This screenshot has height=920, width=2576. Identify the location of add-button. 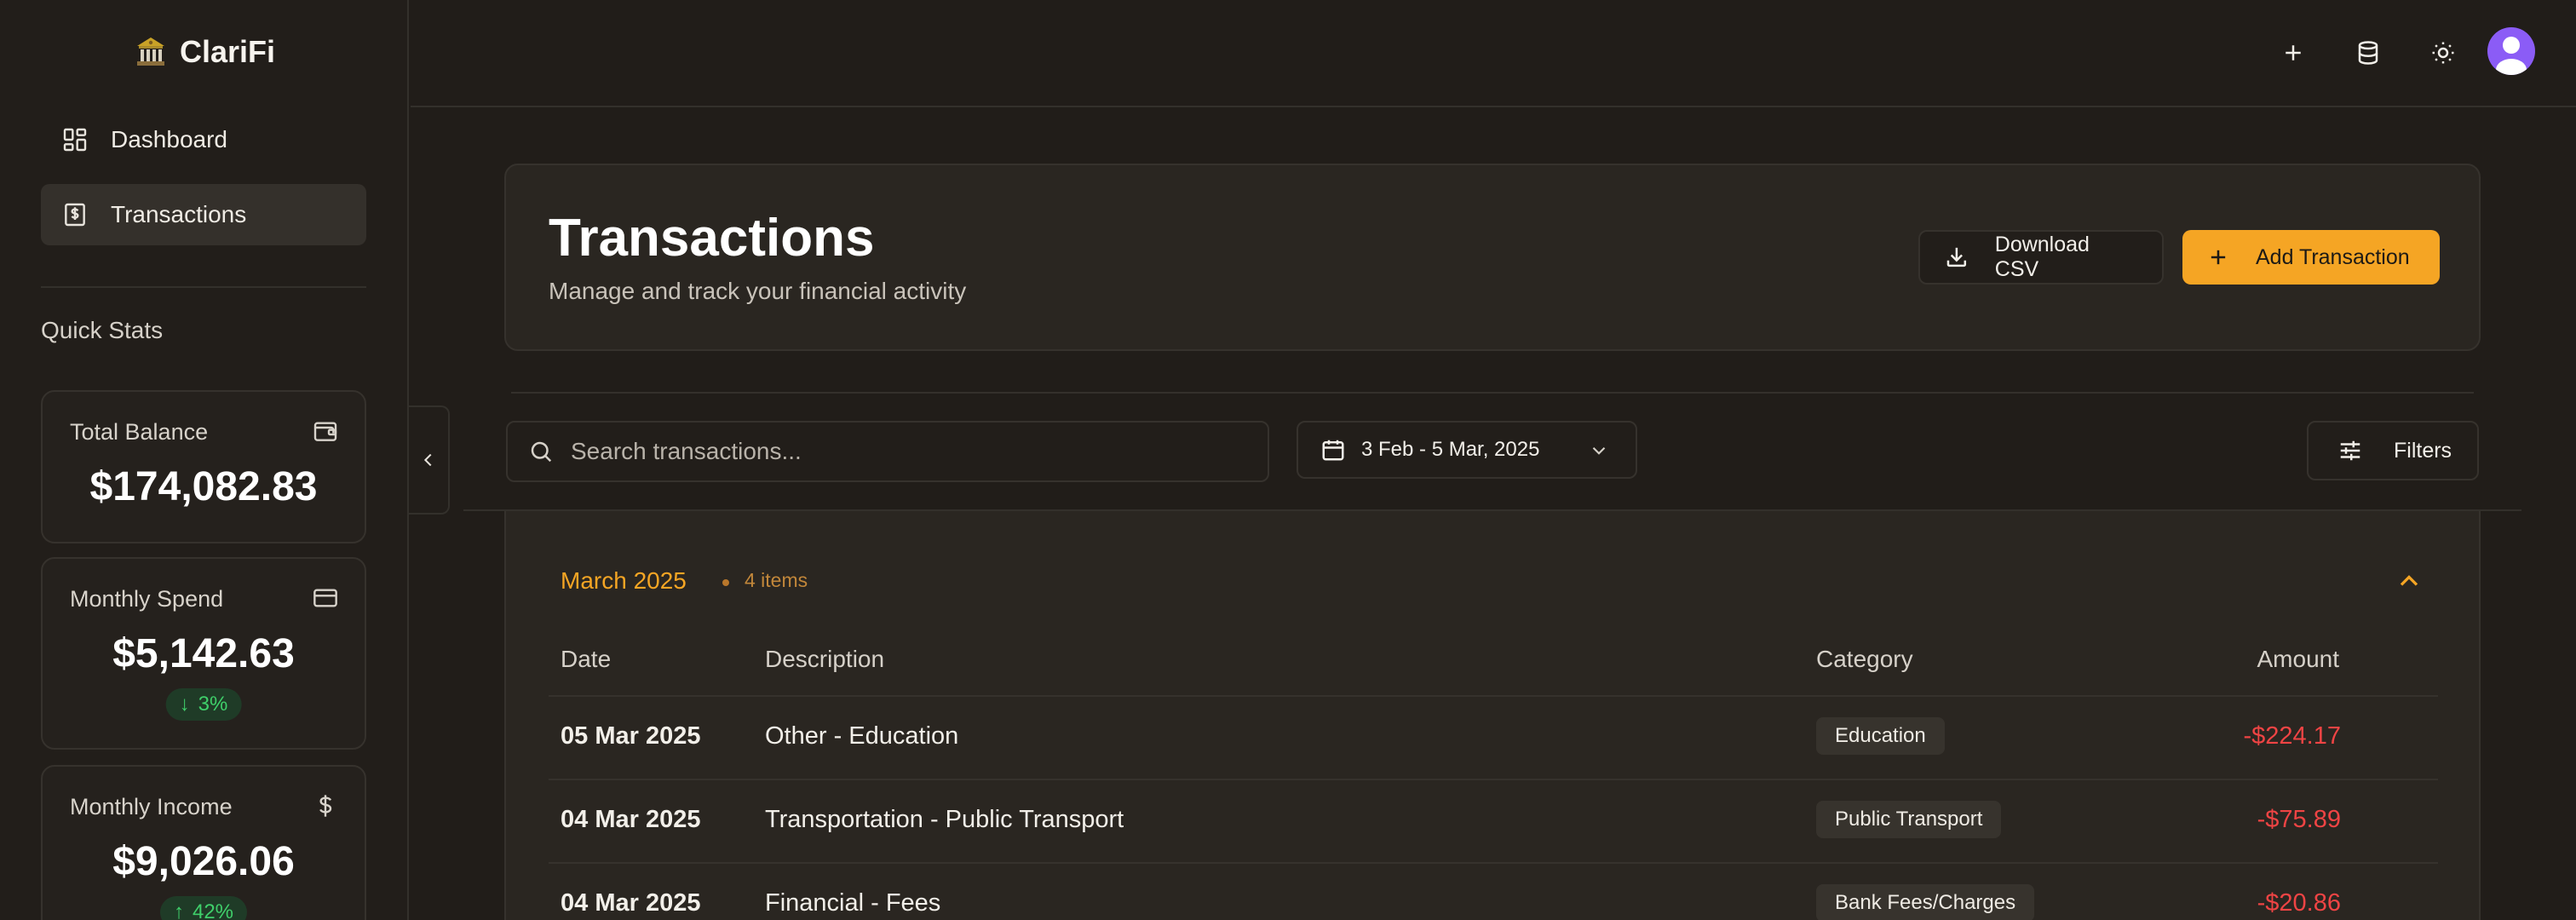
(2293, 53).